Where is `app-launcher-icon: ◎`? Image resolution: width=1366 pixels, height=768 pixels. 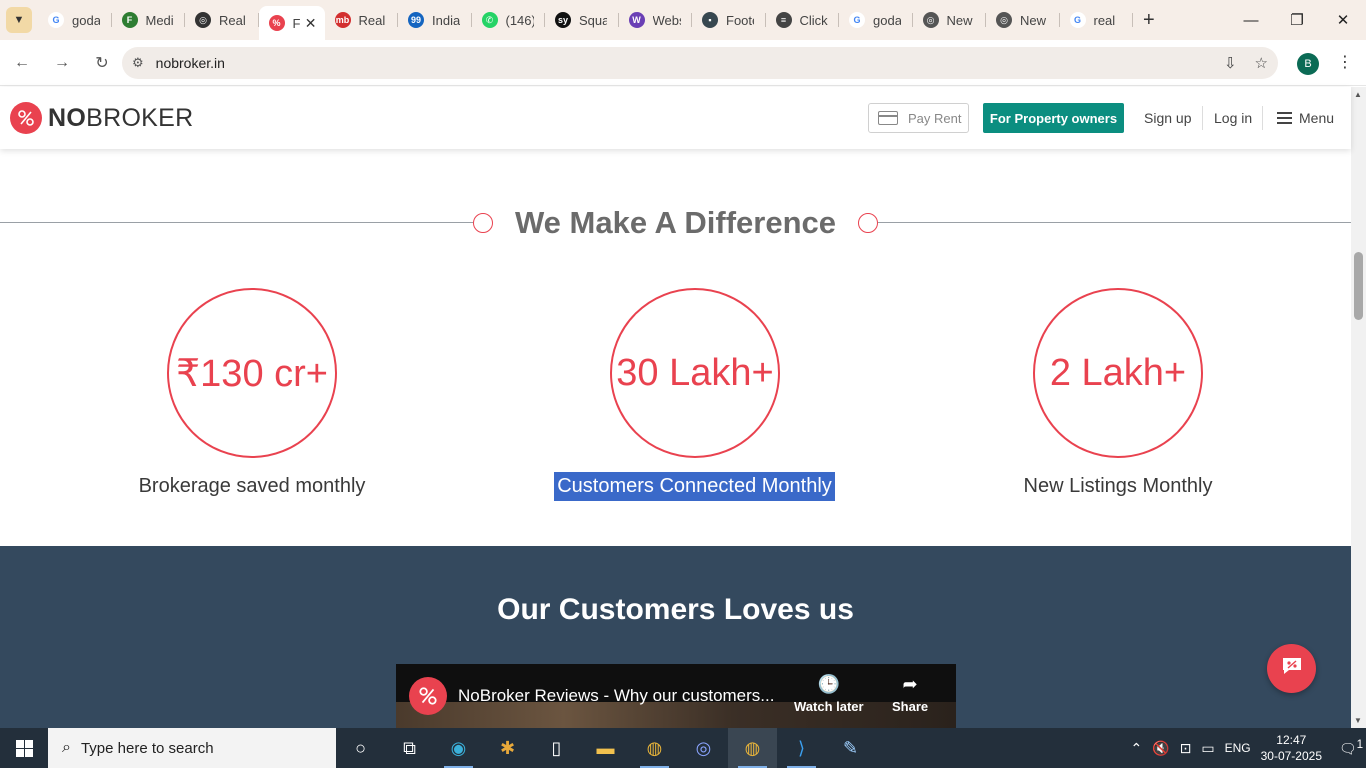
app-launcher-icon: ◎ is located at coordinates (703, 748).